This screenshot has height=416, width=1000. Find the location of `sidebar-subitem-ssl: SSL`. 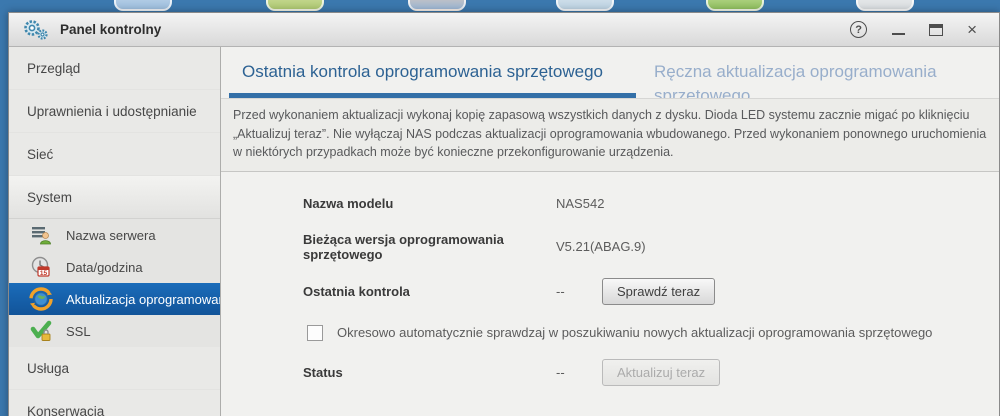

sidebar-subitem-ssl: SSL is located at coordinates (114, 331).